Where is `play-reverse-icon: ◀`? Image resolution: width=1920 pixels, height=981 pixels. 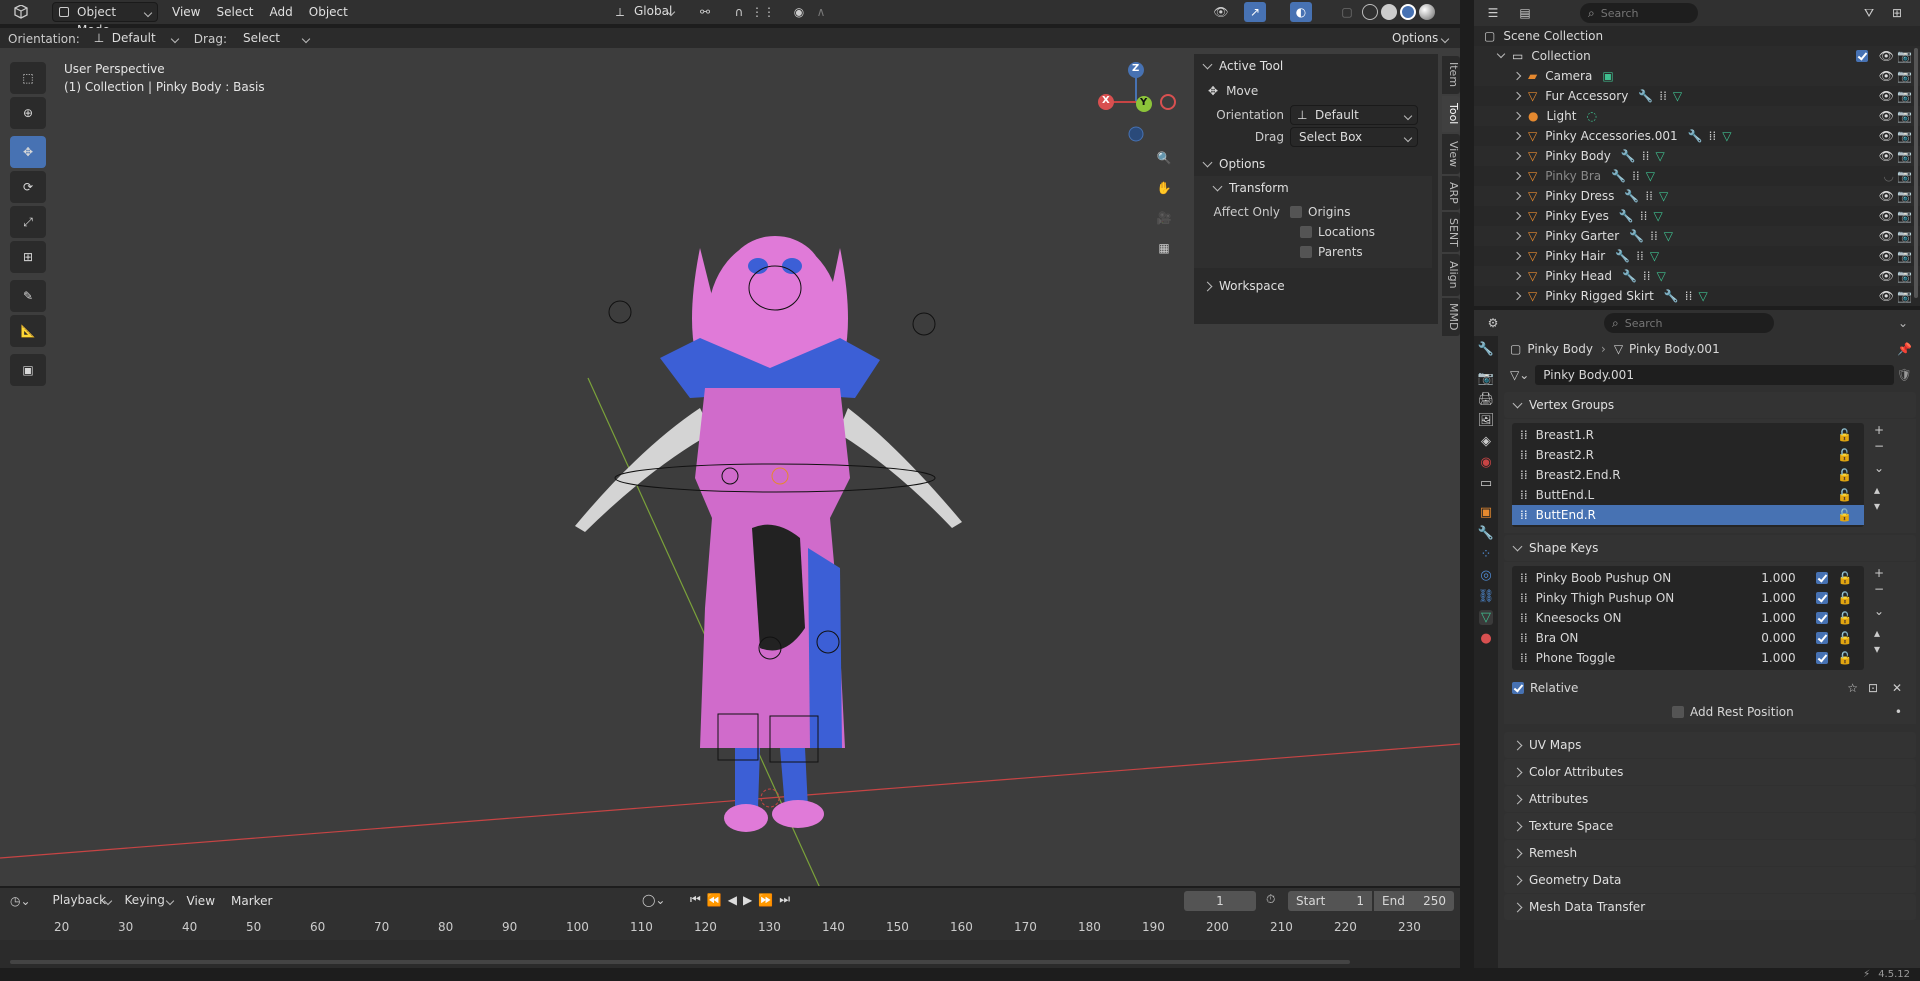
play-reverse-icon: ◀ is located at coordinates (732, 900).